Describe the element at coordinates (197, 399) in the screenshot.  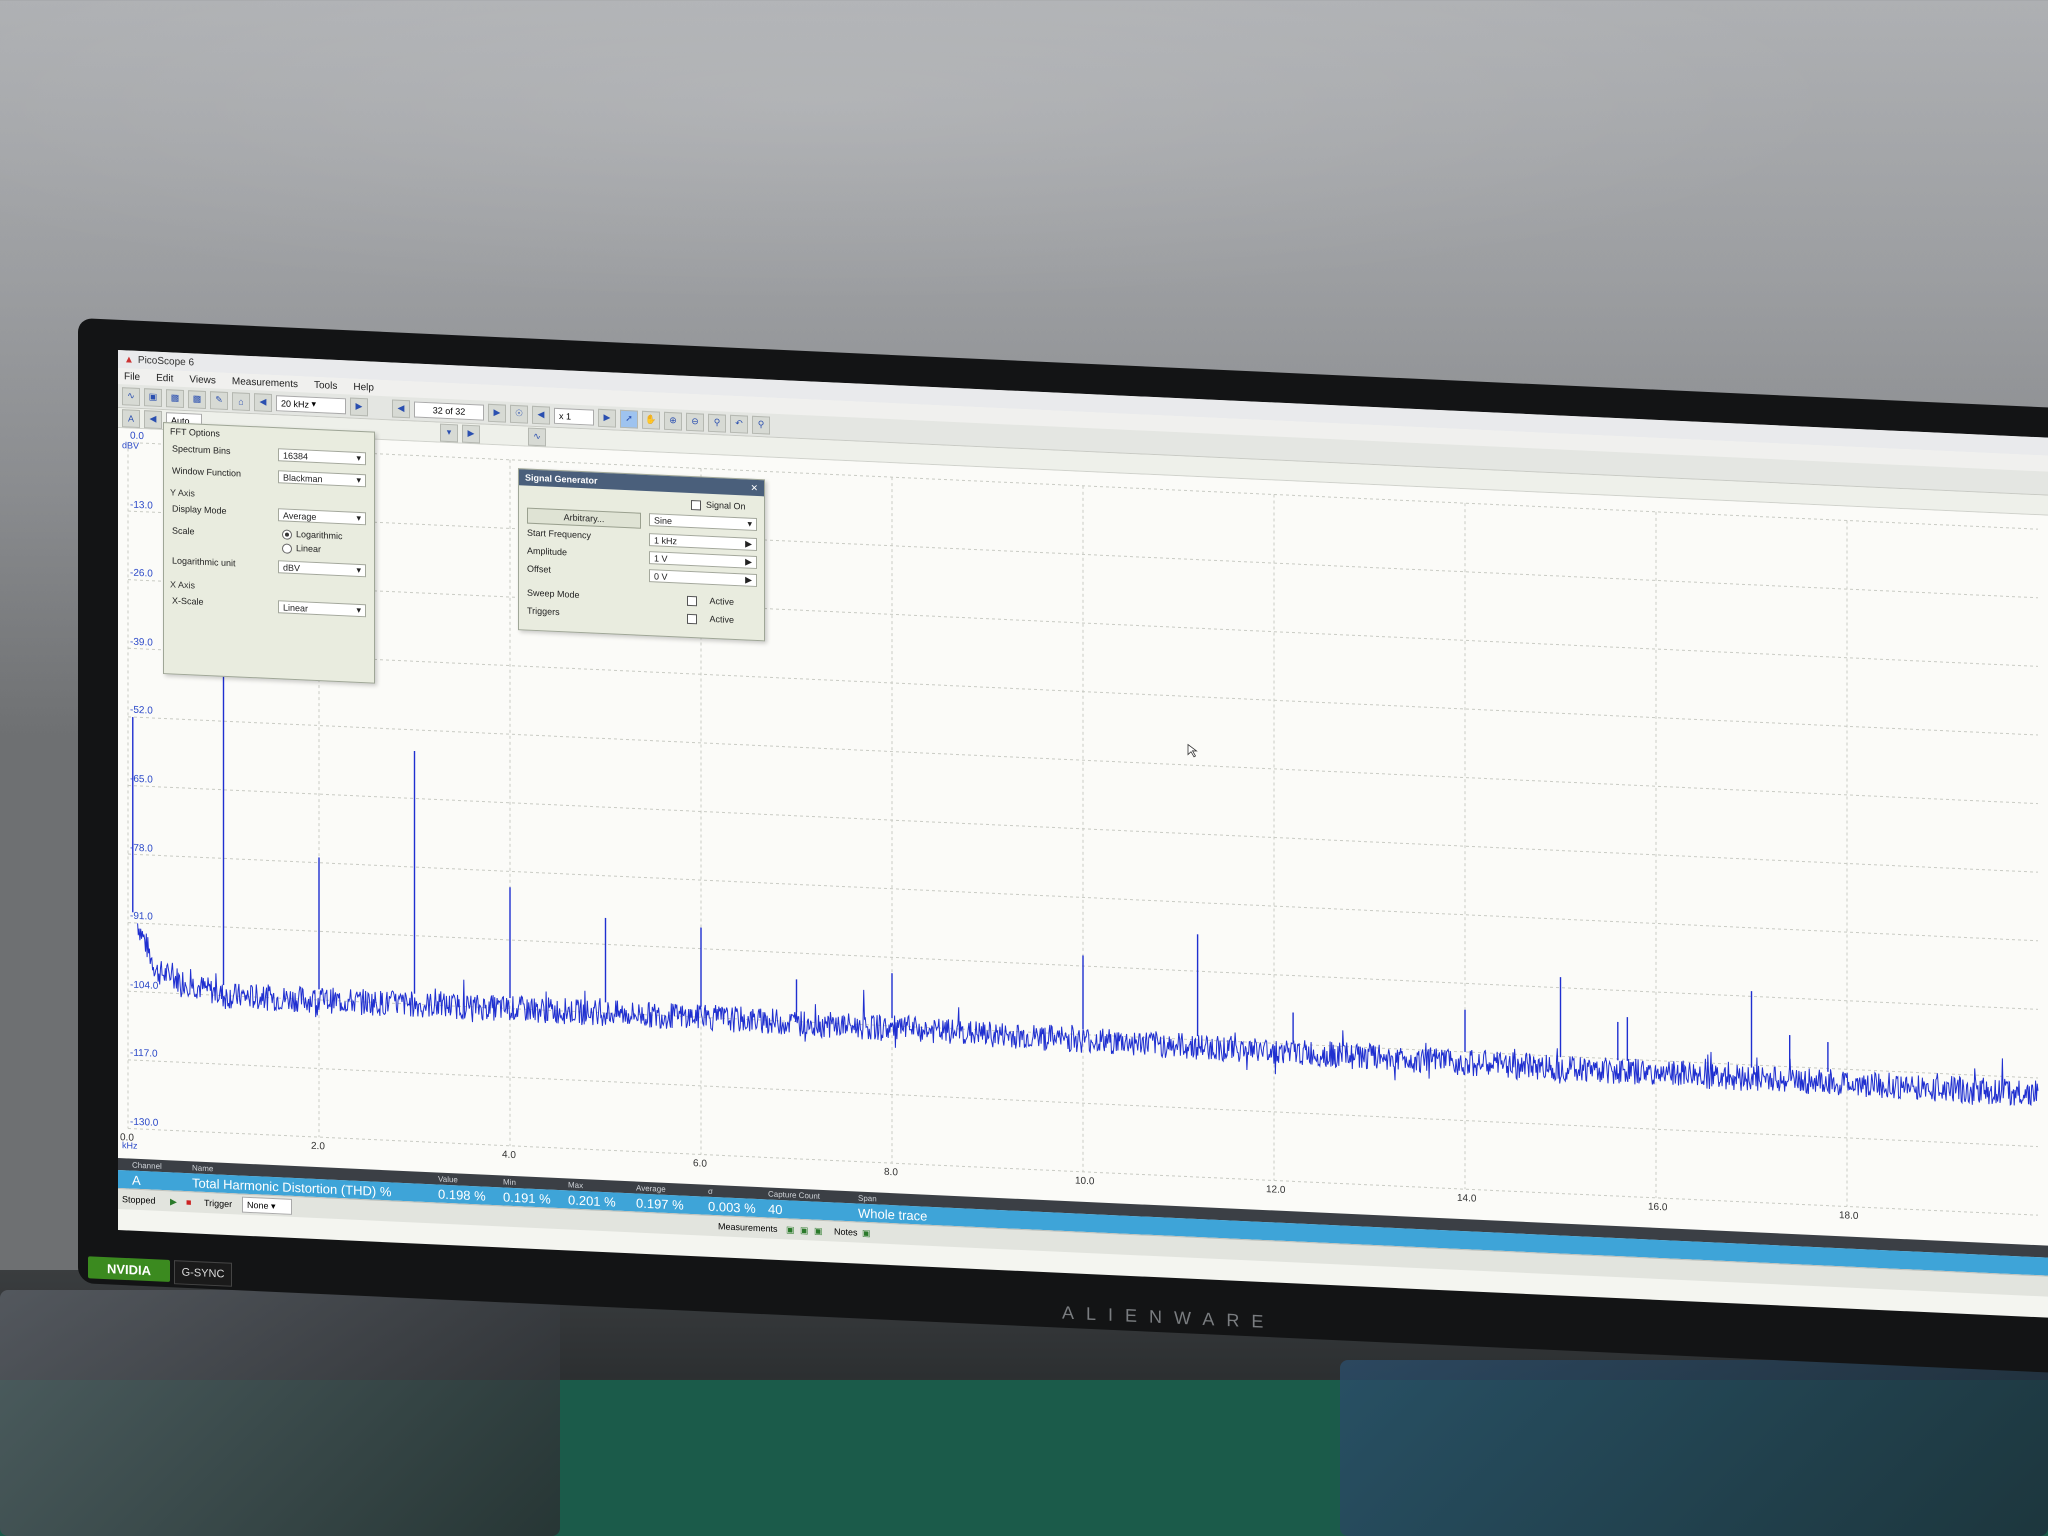
I see `spectrum-view-icon: ▩` at that location.